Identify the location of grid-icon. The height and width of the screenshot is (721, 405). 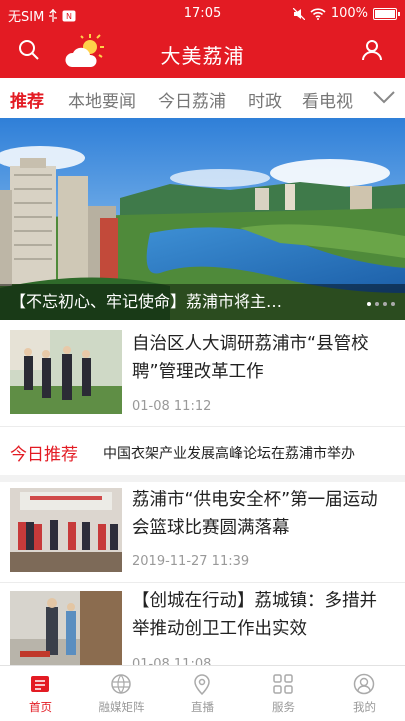
(283, 684).